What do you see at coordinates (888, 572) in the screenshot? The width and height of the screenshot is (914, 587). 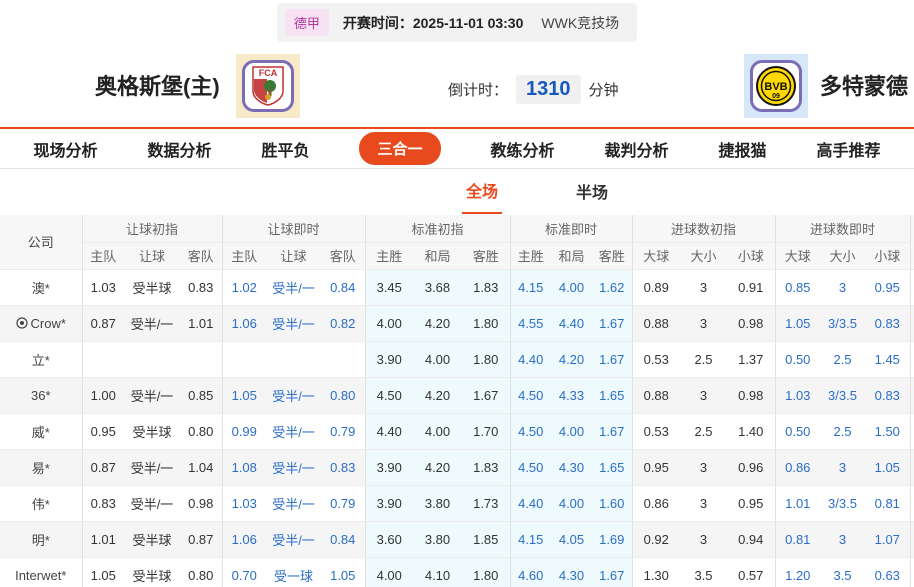 I see `odds-cell-live: 0.63` at bounding box center [888, 572].